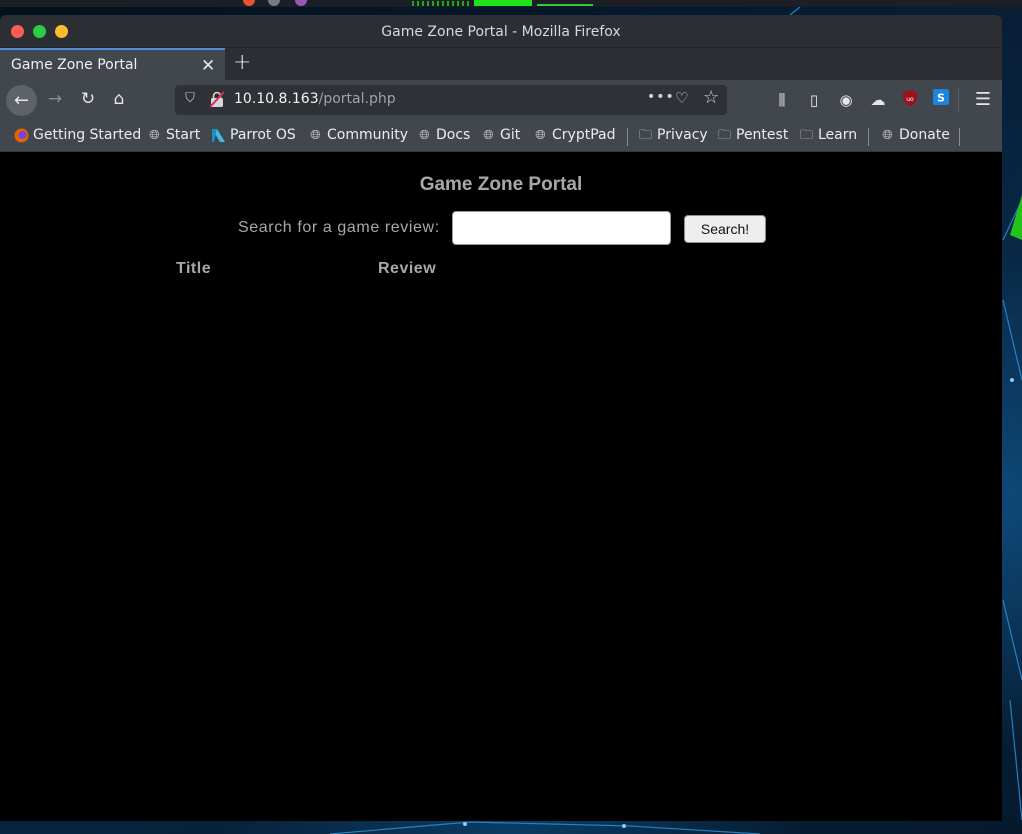 The height and width of the screenshot is (834, 1022). I want to click on bookmark-donate: 🌐︎ Donate, so click(915, 135).